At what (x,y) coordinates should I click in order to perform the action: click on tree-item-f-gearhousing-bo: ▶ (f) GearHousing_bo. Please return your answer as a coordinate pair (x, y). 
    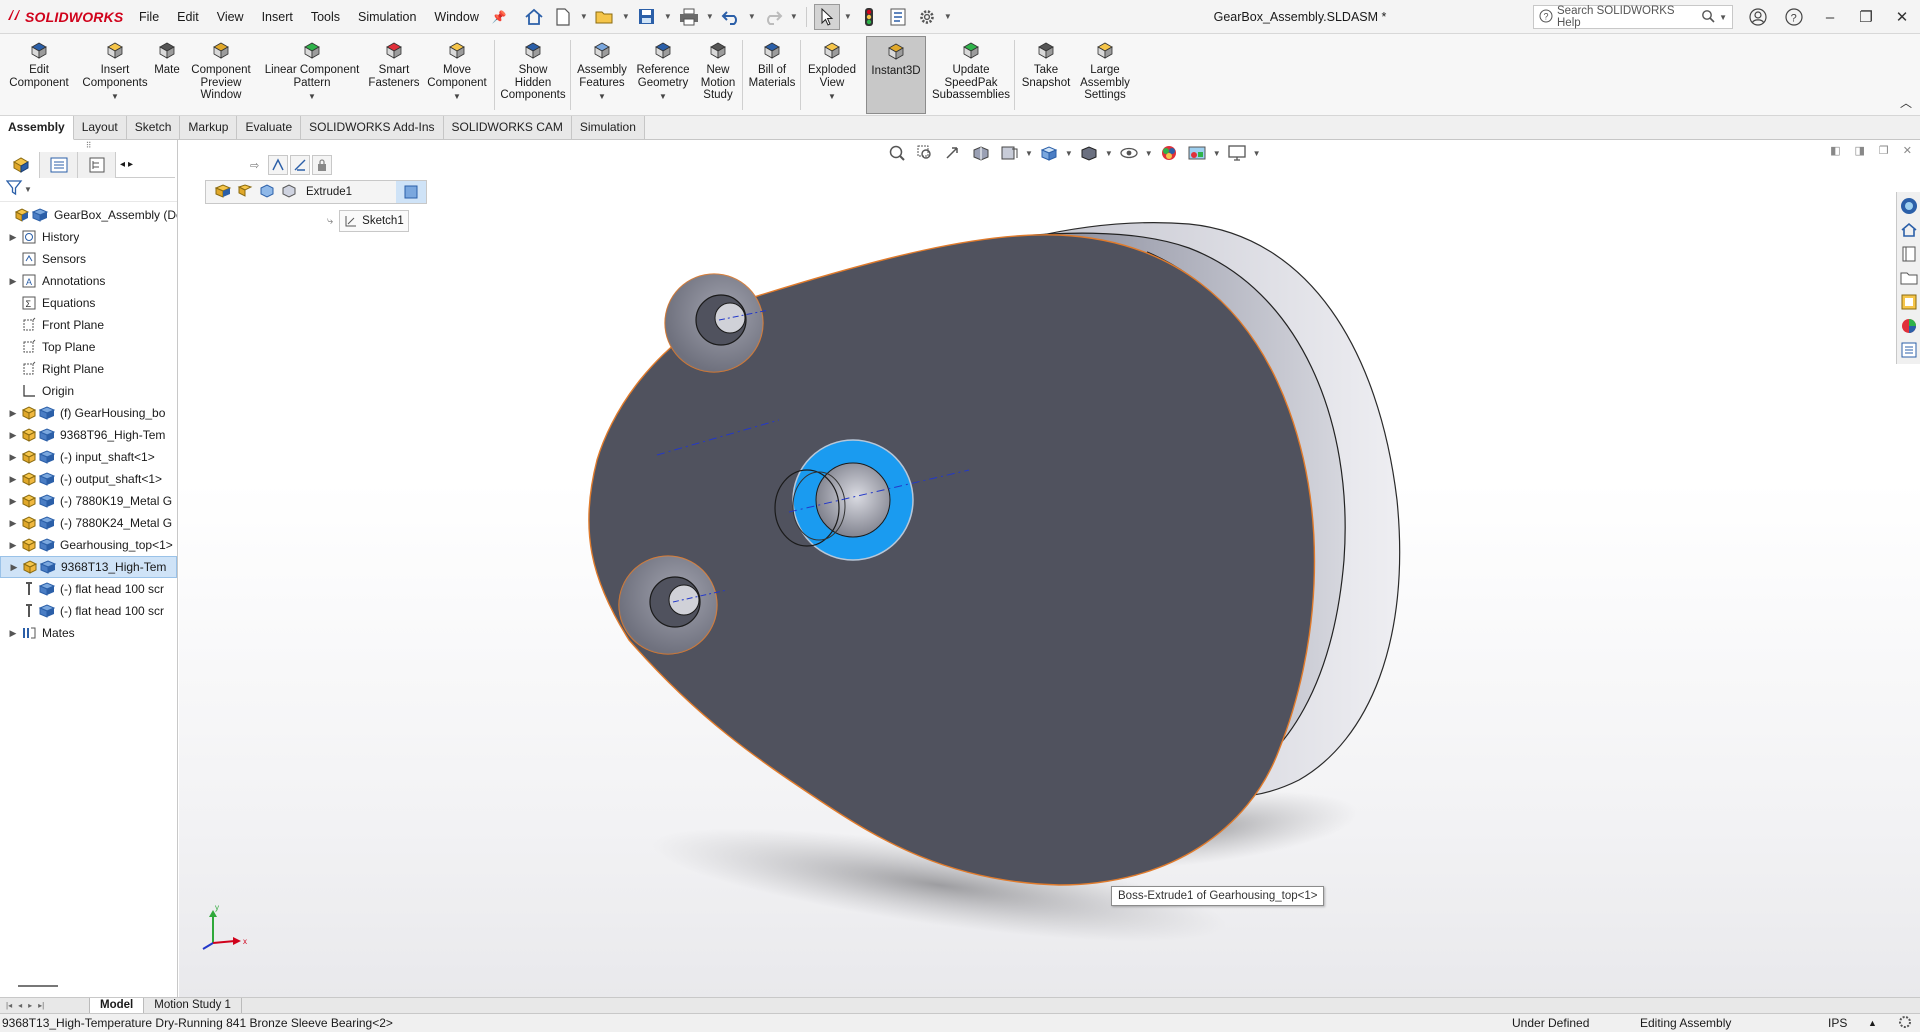
    Looking at the image, I should click on (88, 413).